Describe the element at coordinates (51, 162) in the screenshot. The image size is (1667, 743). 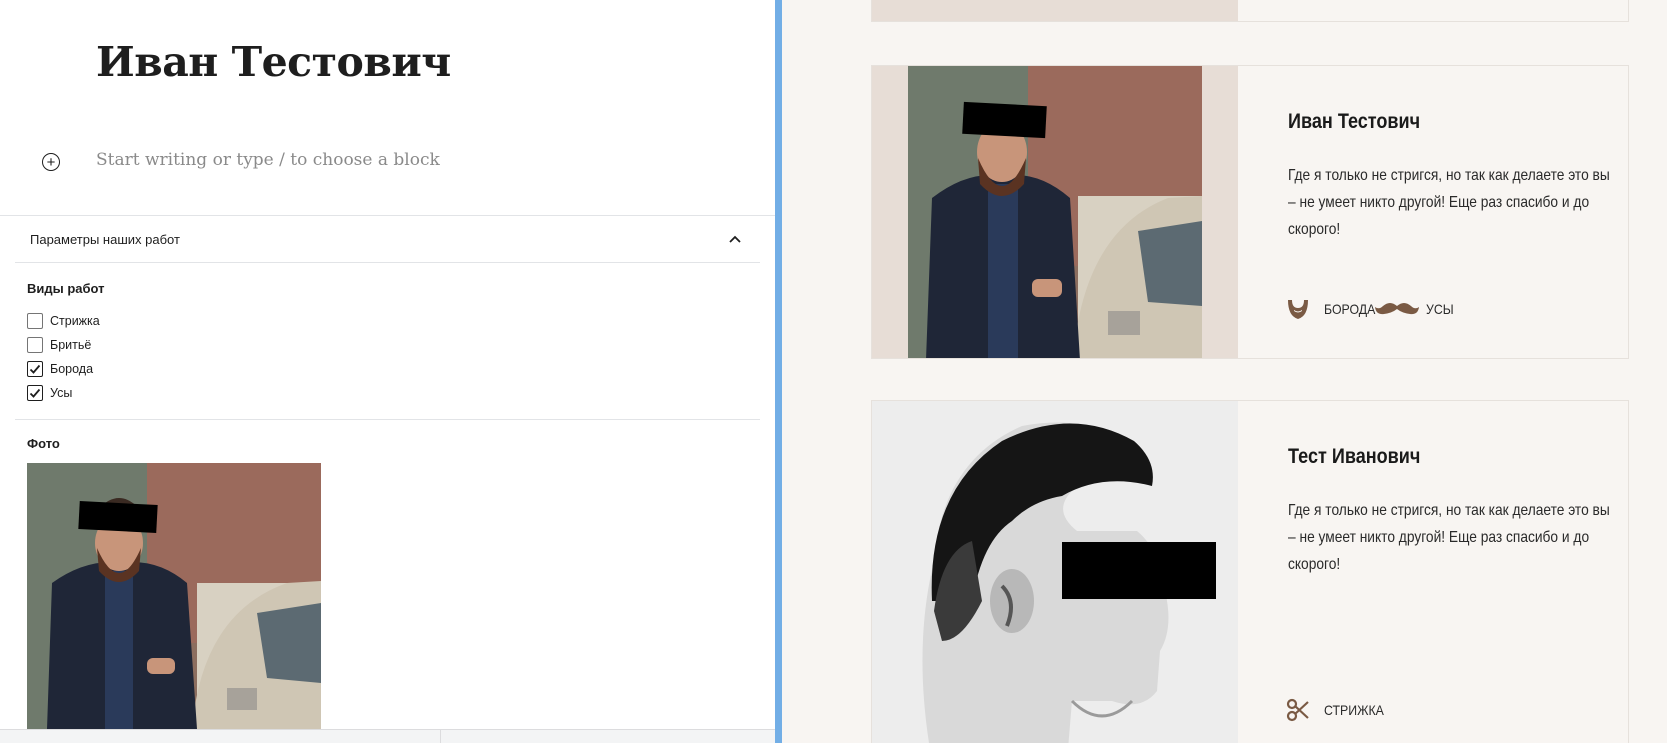
I see `add-block-icon: +` at that location.